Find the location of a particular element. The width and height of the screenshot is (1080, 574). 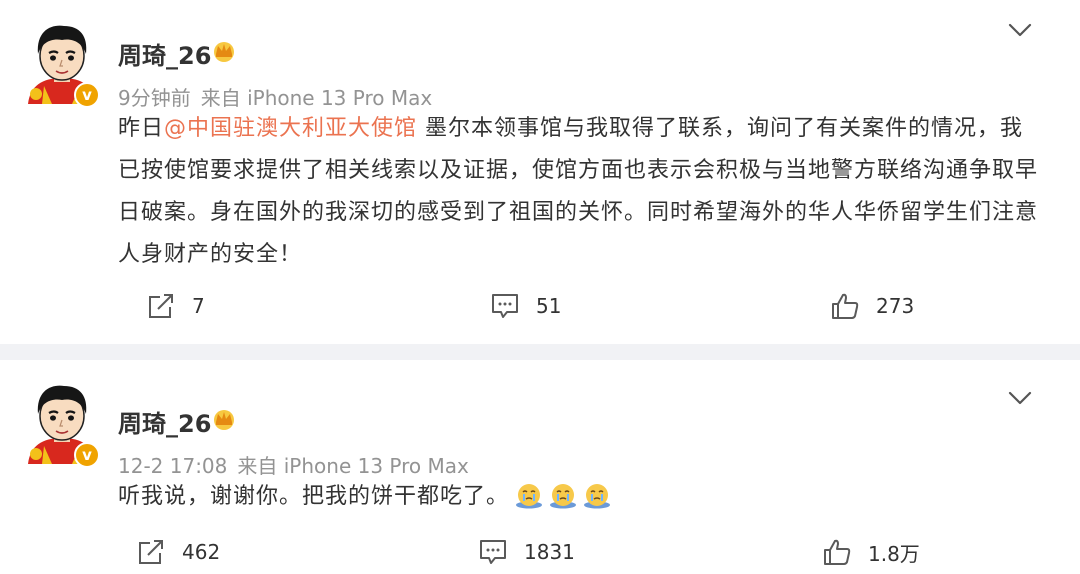

post-text-prefix: 昨日 is located at coordinates (141, 128).